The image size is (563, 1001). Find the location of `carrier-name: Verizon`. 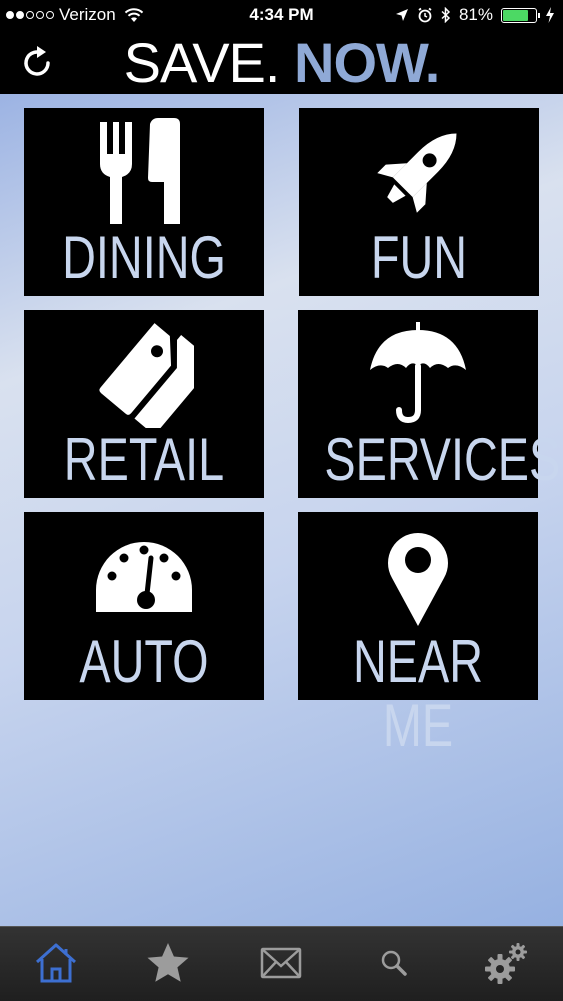

carrier-name: Verizon is located at coordinates (87, 14).